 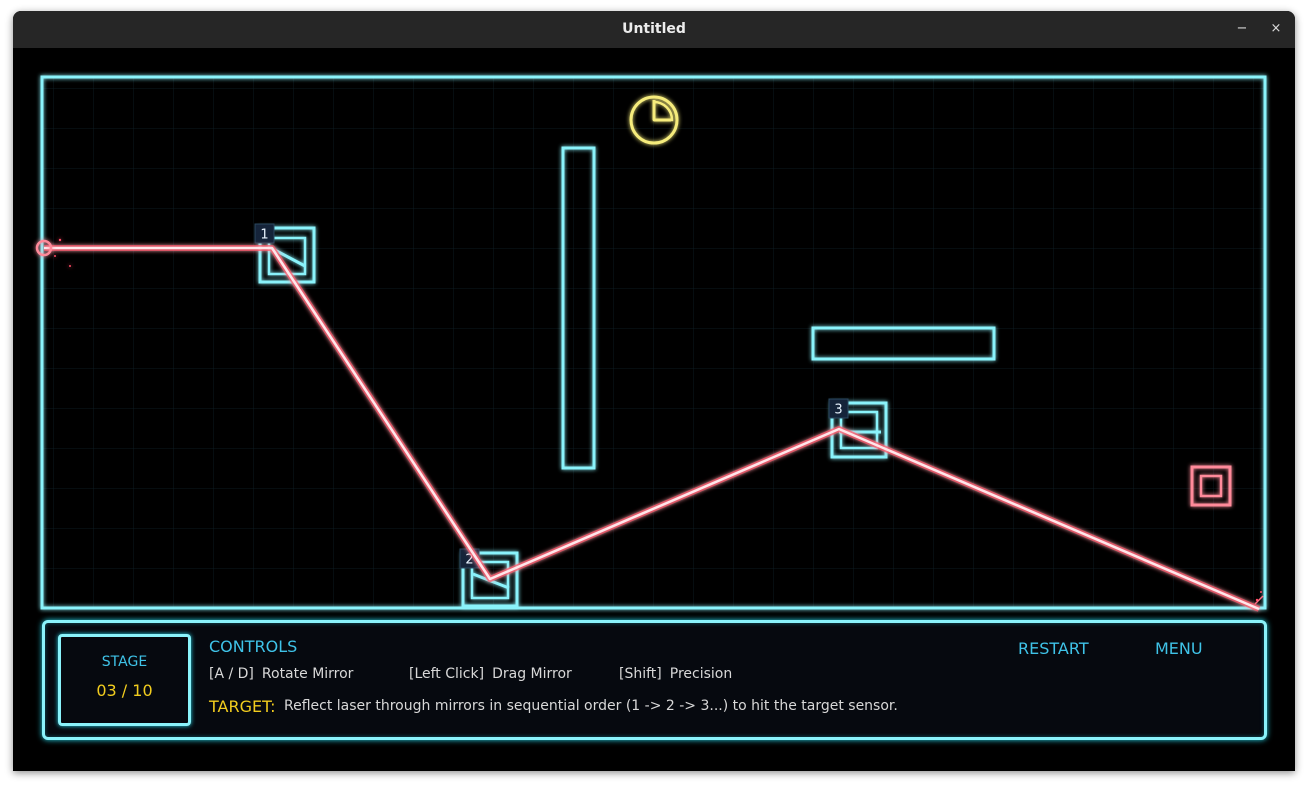 What do you see at coordinates (307, 674) in the screenshot?
I see `control-action: Rotate Mirror` at bounding box center [307, 674].